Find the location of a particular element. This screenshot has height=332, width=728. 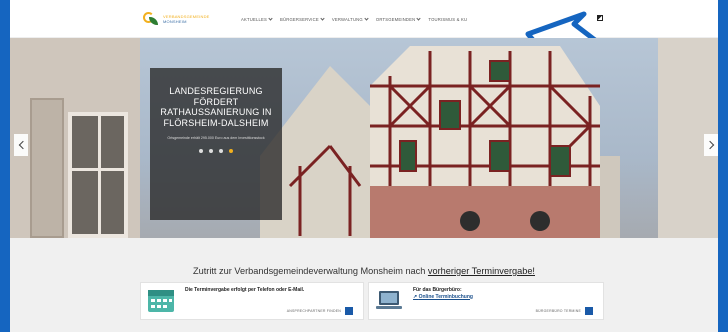

slider-prev-button is located at coordinates (21, 145).